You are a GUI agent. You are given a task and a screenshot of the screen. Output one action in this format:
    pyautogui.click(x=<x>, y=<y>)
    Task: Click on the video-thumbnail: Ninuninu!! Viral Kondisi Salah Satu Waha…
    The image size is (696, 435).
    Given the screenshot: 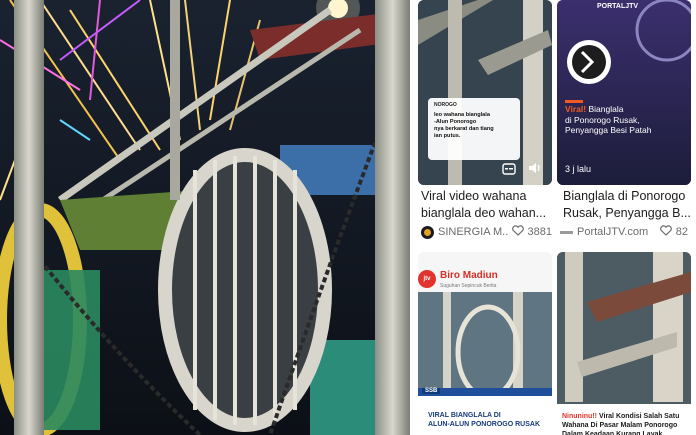 What is the action you would take?
    pyautogui.click(x=624, y=343)
    